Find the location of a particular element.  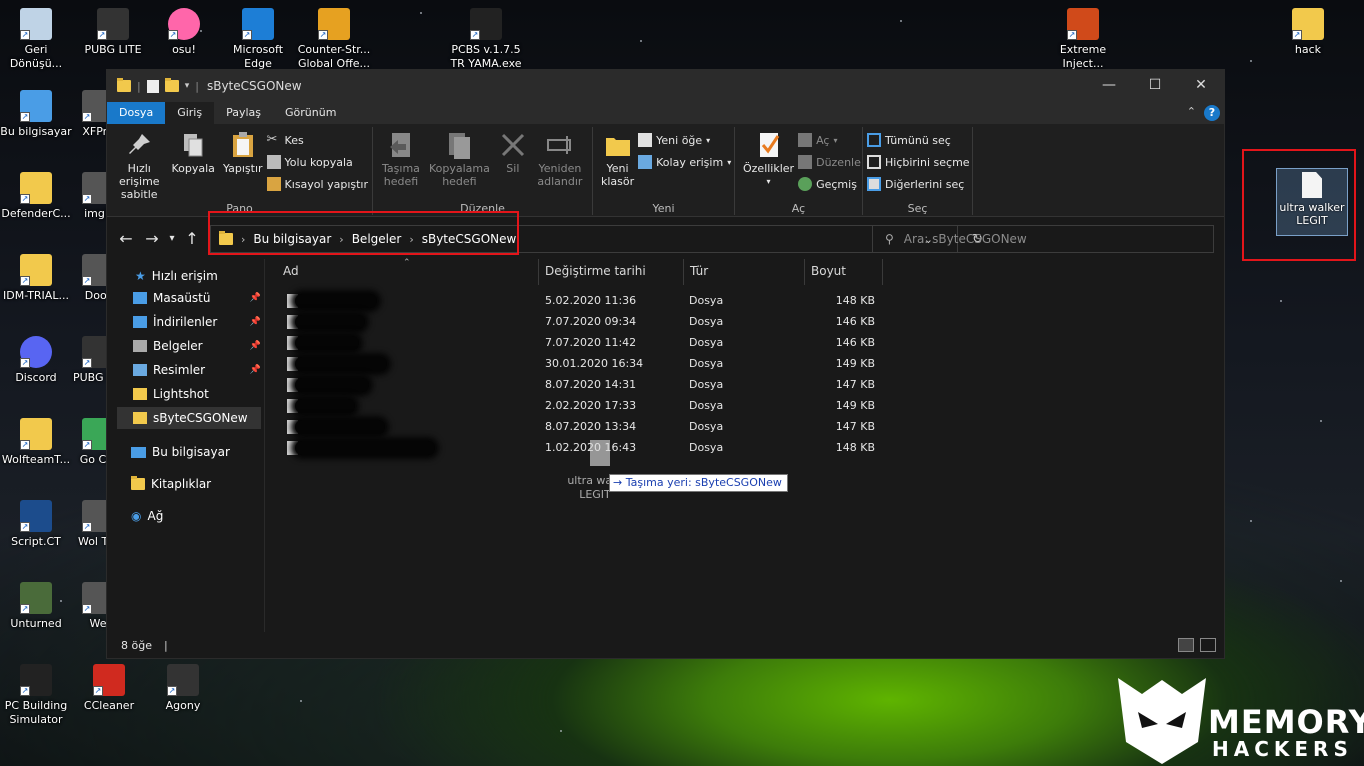

edit-button: Düzenle is located at coordinates (829, 162).